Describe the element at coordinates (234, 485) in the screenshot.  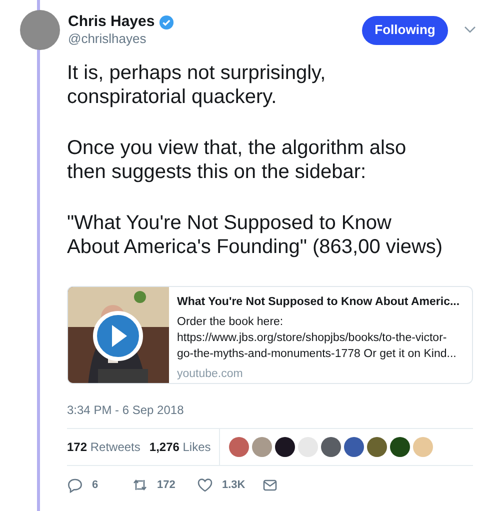
I see `action-count: 1.3K` at that location.